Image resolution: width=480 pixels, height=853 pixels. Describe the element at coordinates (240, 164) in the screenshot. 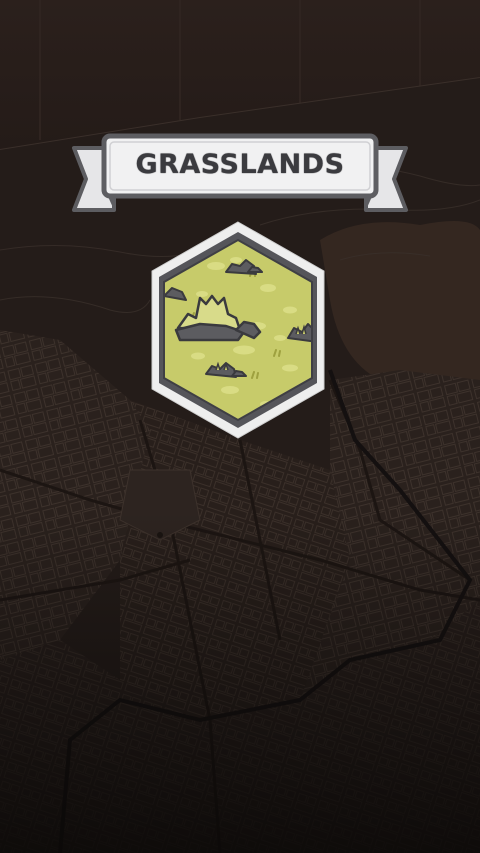

I see `biome-title: GRASSLANDS` at that location.